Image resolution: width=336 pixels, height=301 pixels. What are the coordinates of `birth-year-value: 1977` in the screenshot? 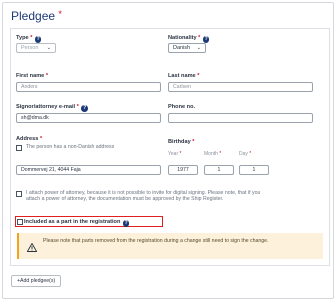 It's located at (183, 170).